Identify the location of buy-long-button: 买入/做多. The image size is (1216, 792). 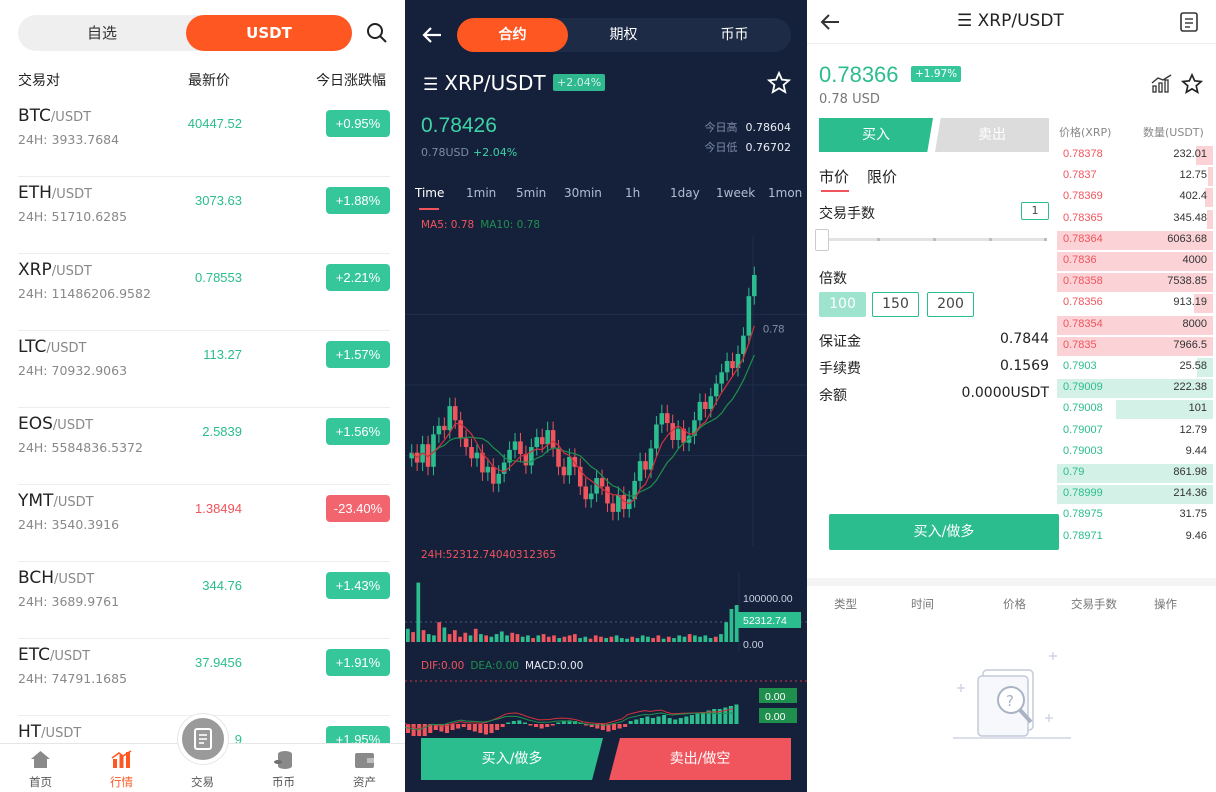
(512, 759).